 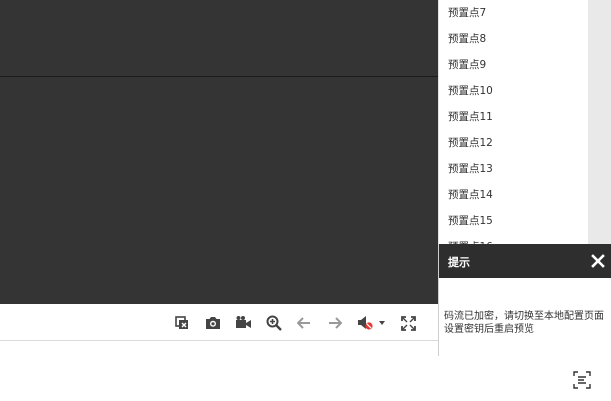 What do you see at coordinates (243, 323) in the screenshot?
I see `record-icon` at bounding box center [243, 323].